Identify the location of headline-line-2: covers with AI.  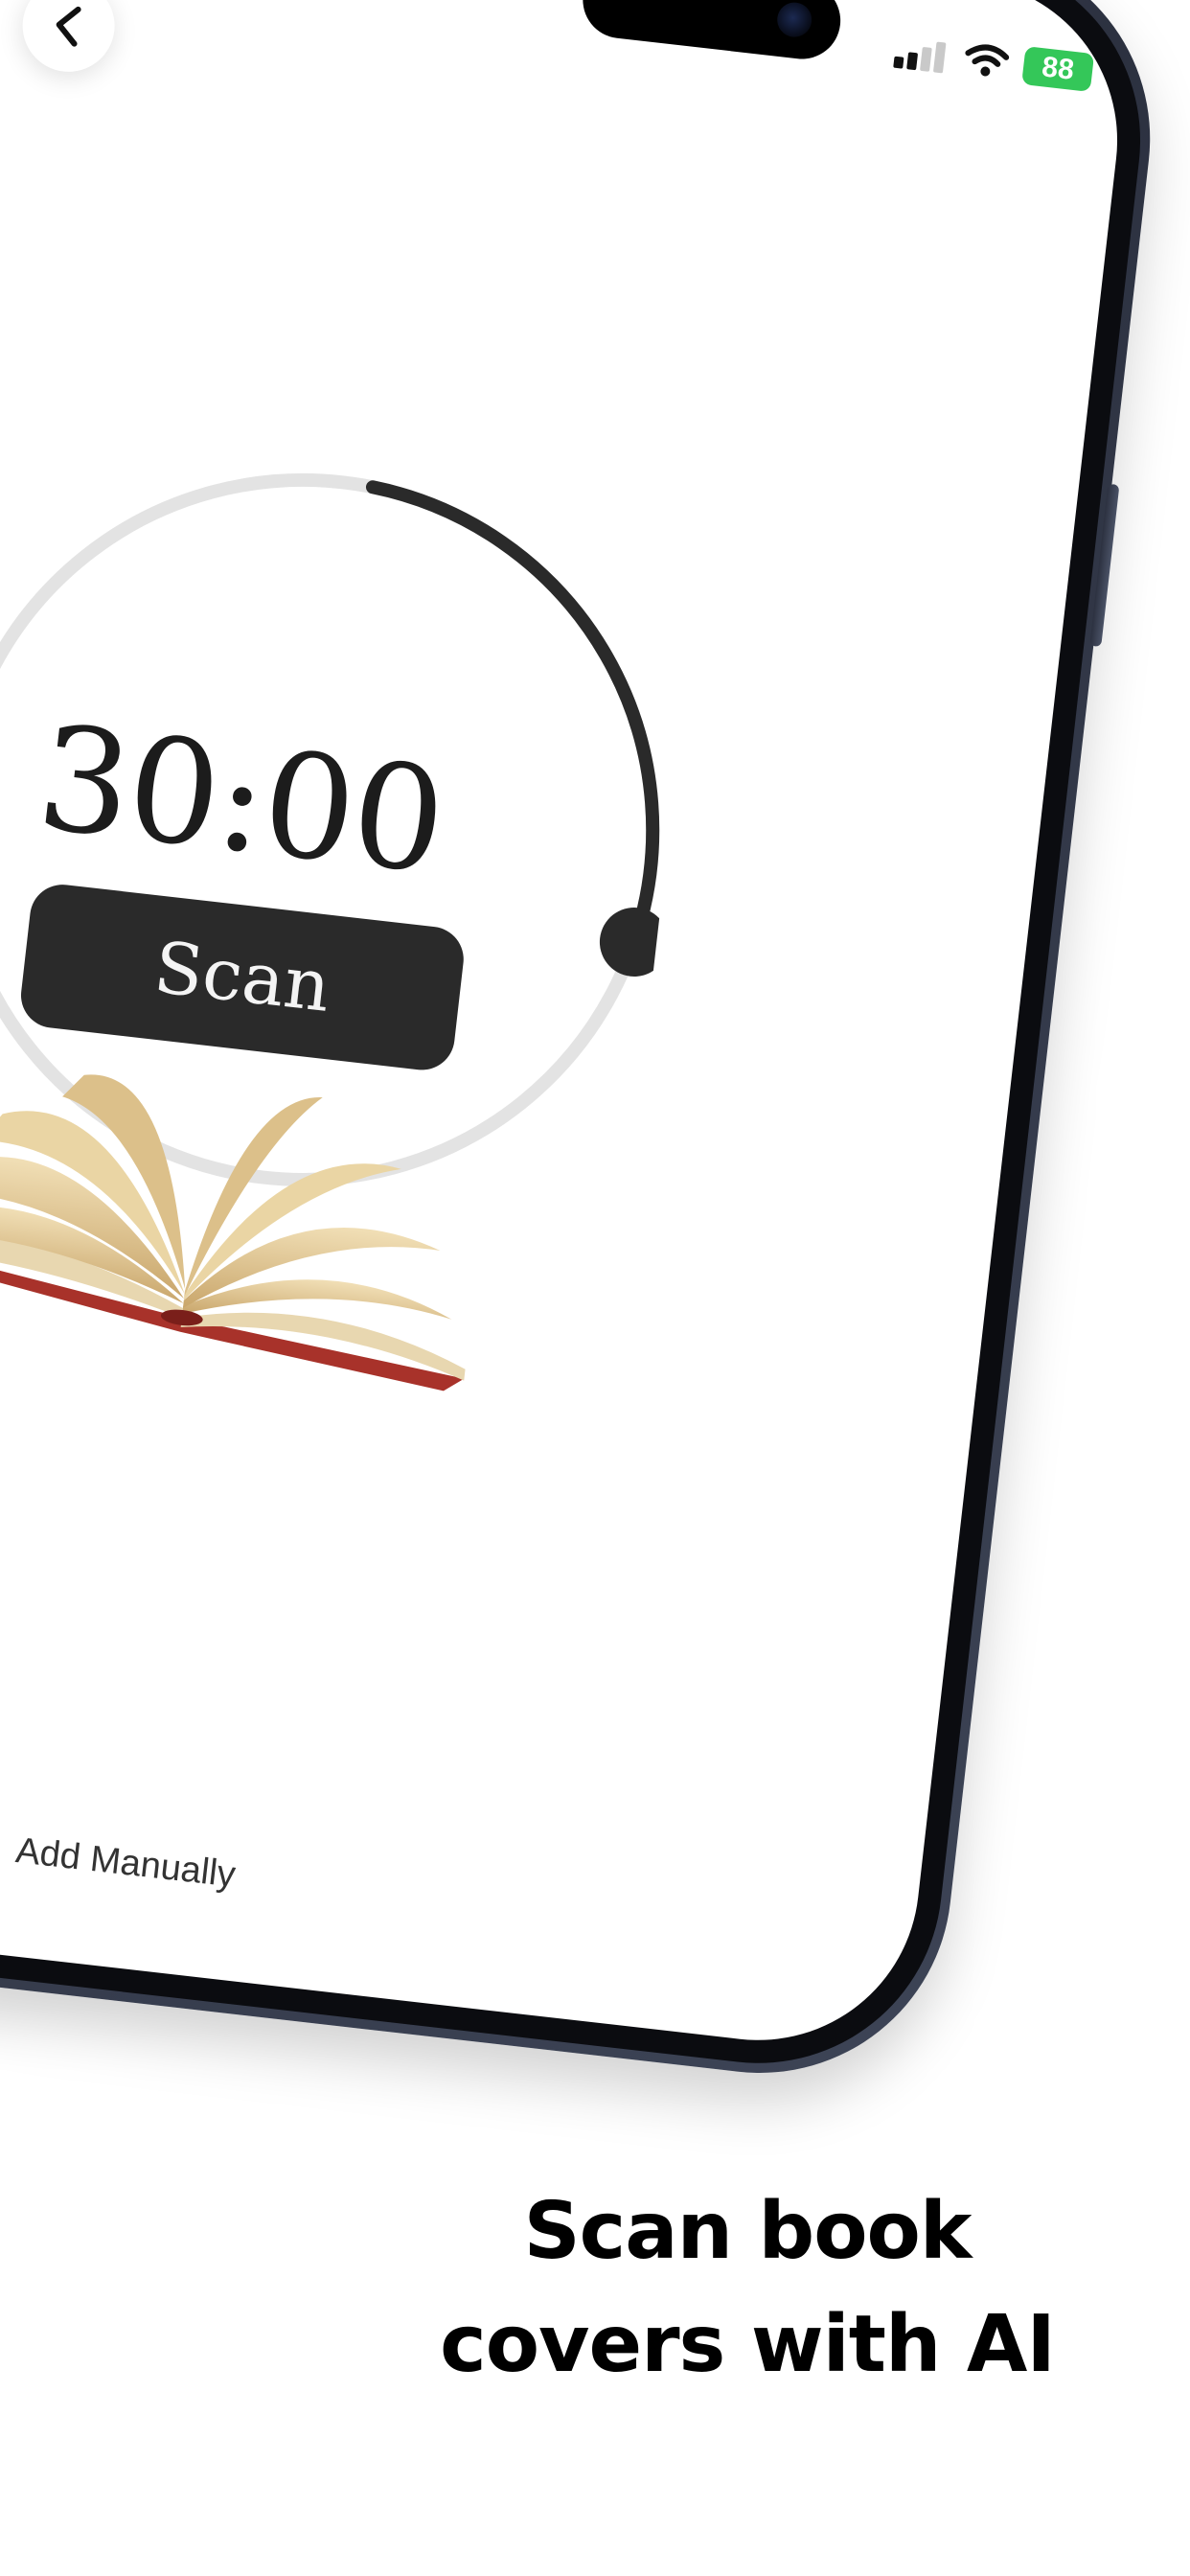
(748, 2344).